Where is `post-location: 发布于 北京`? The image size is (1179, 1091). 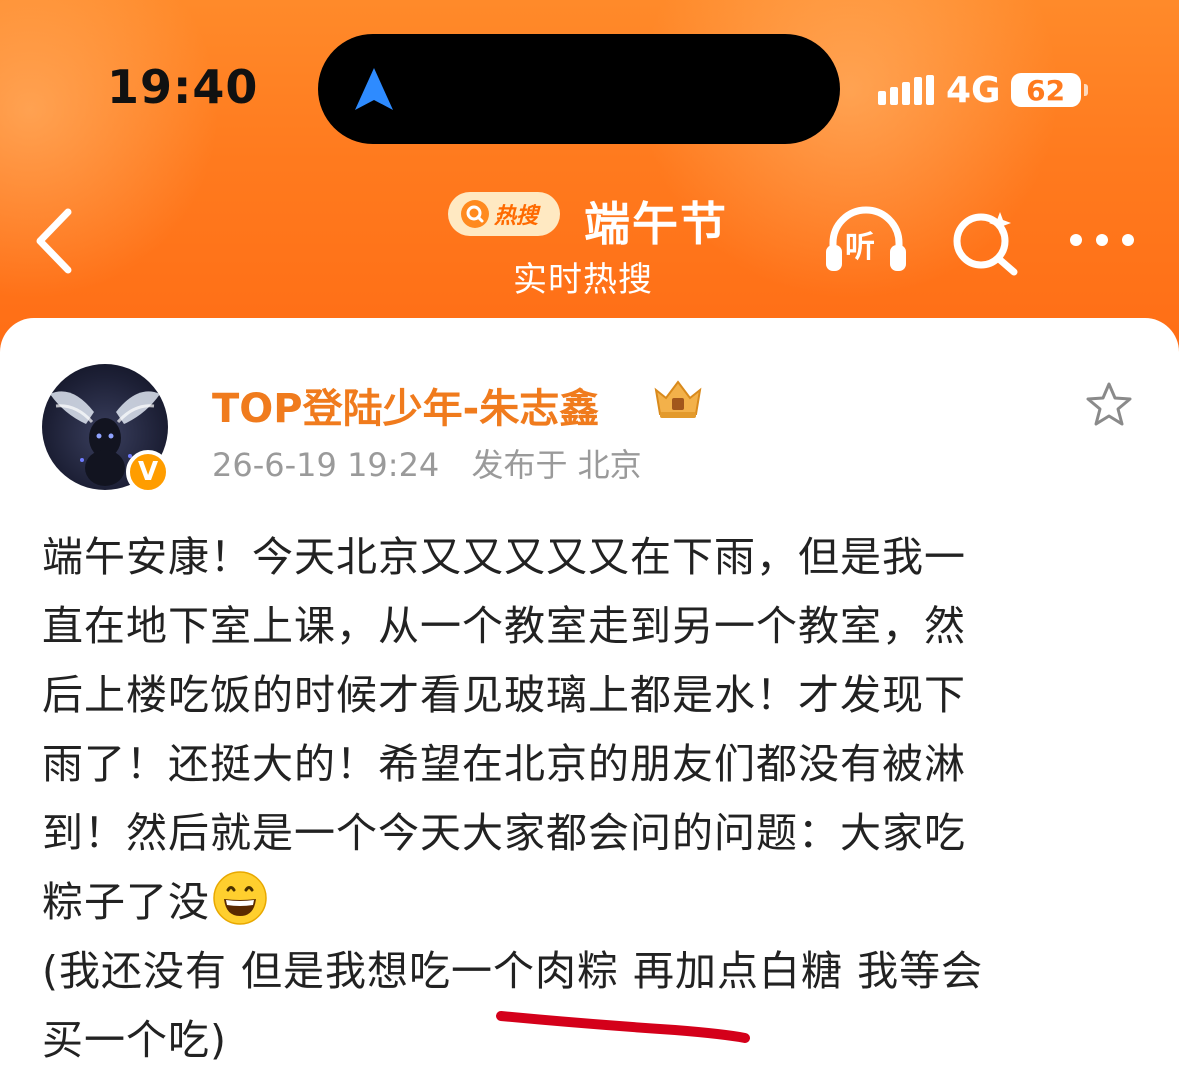 post-location: 发布于 北京 is located at coordinates (556, 465).